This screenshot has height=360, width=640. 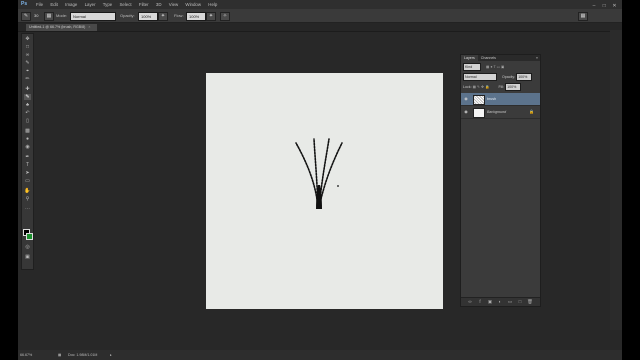 I want to click on adjustment-icon: ◐, so click(x=500, y=302).